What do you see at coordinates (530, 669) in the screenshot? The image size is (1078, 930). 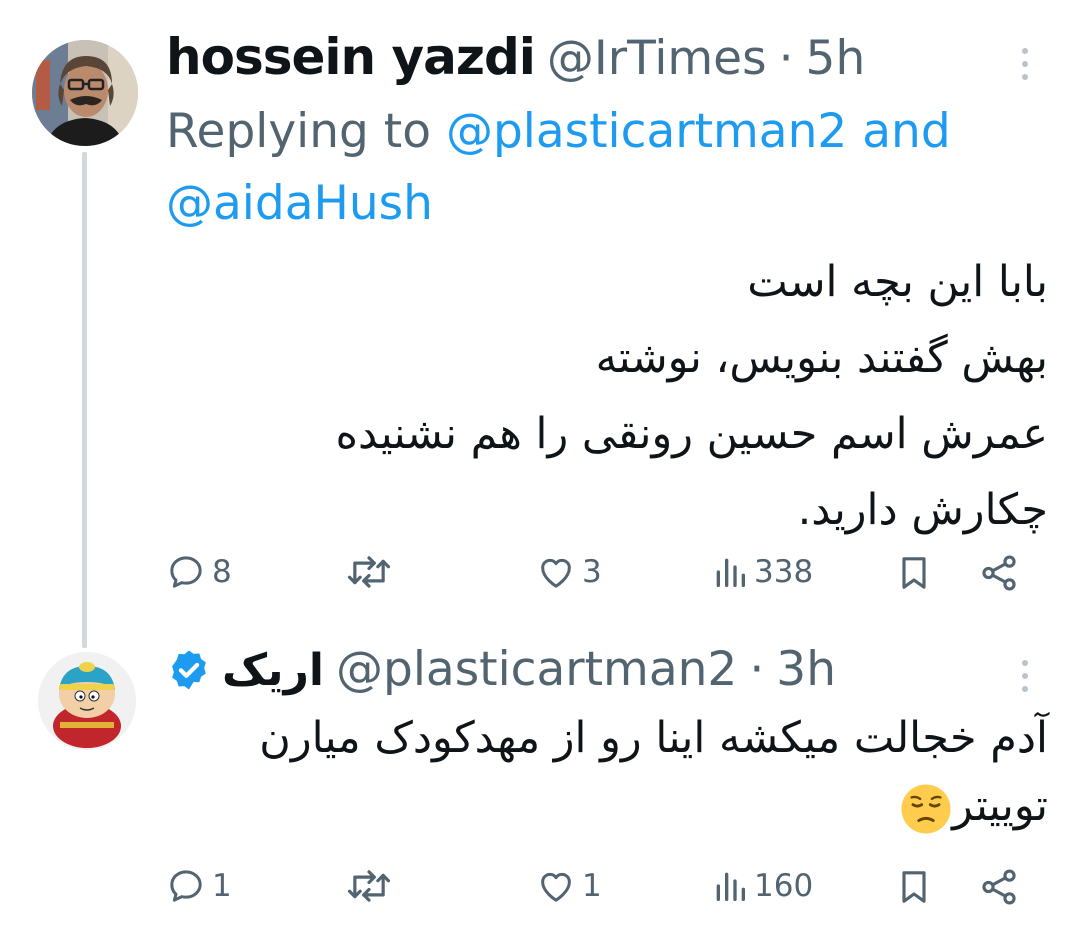 I see `author-handle: @plasticartman2` at bounding box center [530, 669].